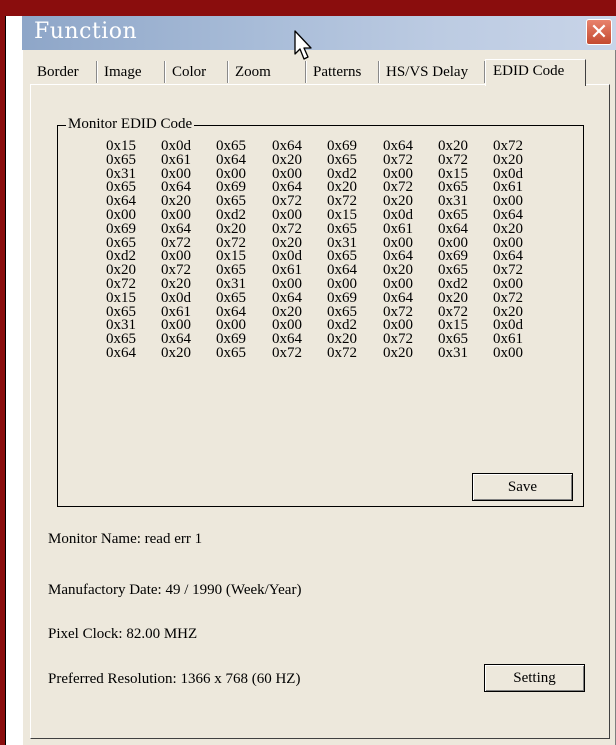 The image size is (616, 745). I want to click on pixel-clock-label: Pixel Clock: 82.00 MHZ, so click(123, 634).